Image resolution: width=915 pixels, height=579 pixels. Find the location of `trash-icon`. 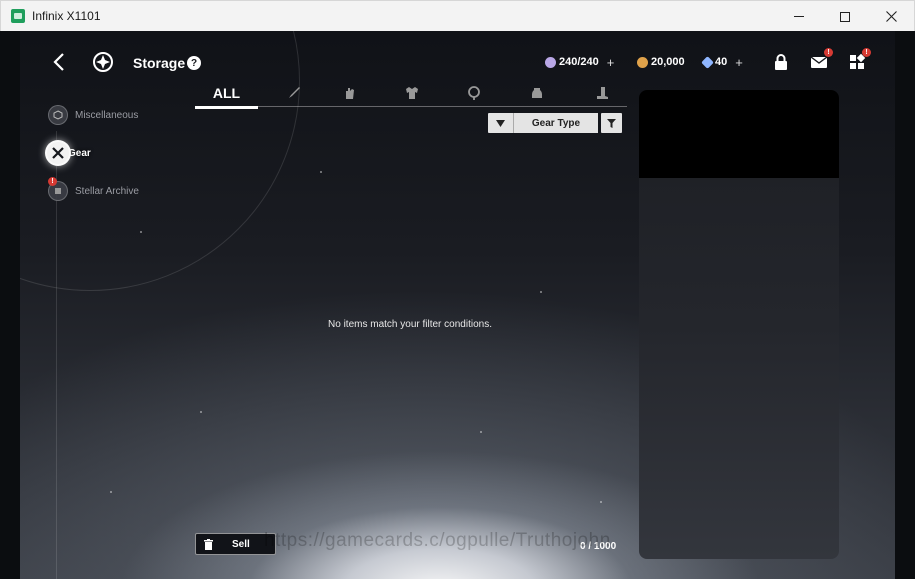

trash-icon is located at coordinates (208, 544).